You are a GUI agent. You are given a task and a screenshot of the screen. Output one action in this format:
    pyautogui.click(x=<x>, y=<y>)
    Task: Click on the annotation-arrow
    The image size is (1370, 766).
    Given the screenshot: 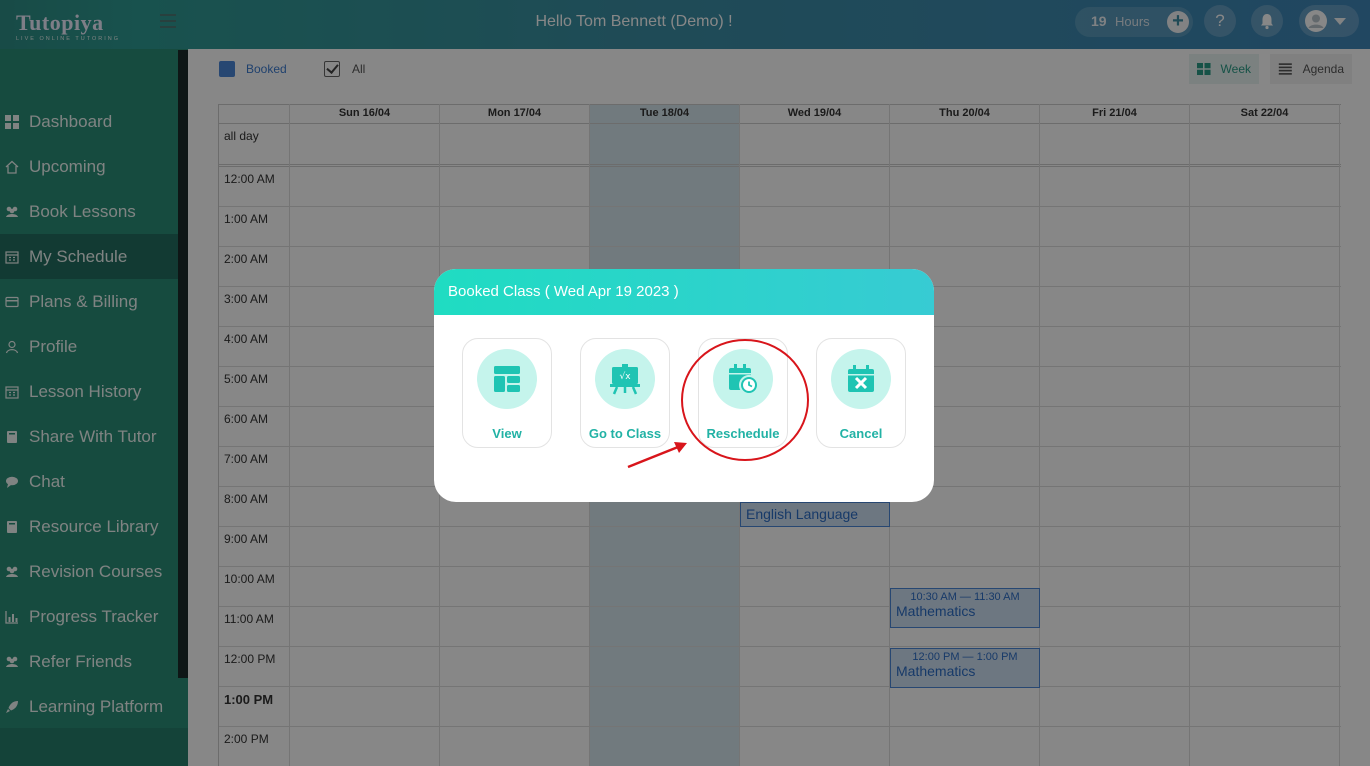 What is the action you would take?
    pyautogui.click(x=657, y=455)
    